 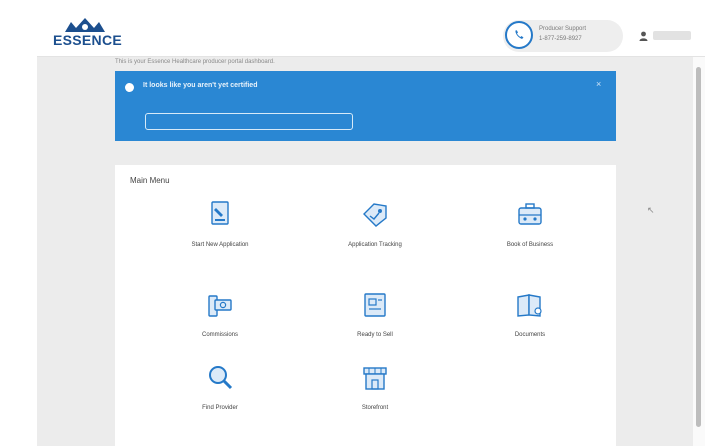 What do you see at coordinates (530, 245) in the screenshot?
I see `menu-item-label: Book of Business` at bounding box center [530, 245].